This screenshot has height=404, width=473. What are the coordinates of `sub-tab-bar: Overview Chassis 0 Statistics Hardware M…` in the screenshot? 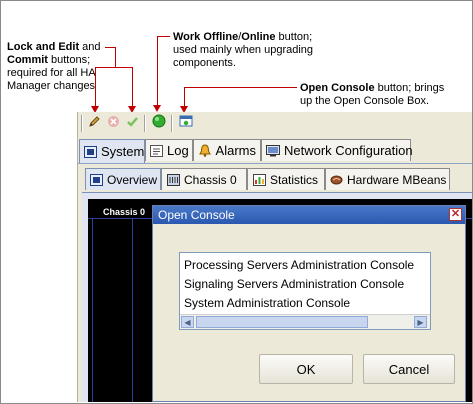 It's located at (277, 179).